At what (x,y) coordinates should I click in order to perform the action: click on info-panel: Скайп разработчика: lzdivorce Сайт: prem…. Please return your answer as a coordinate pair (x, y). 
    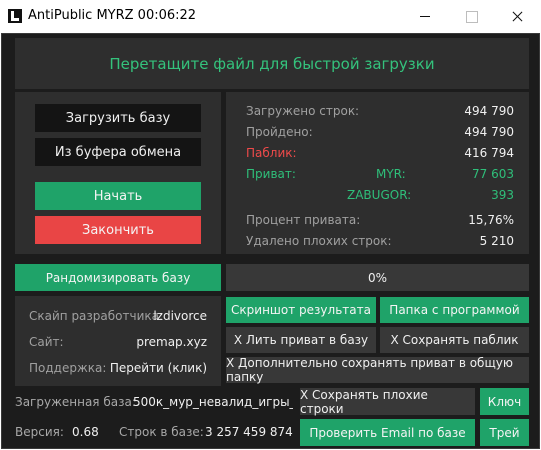
    Looking at the image, I should click on (118, 341).